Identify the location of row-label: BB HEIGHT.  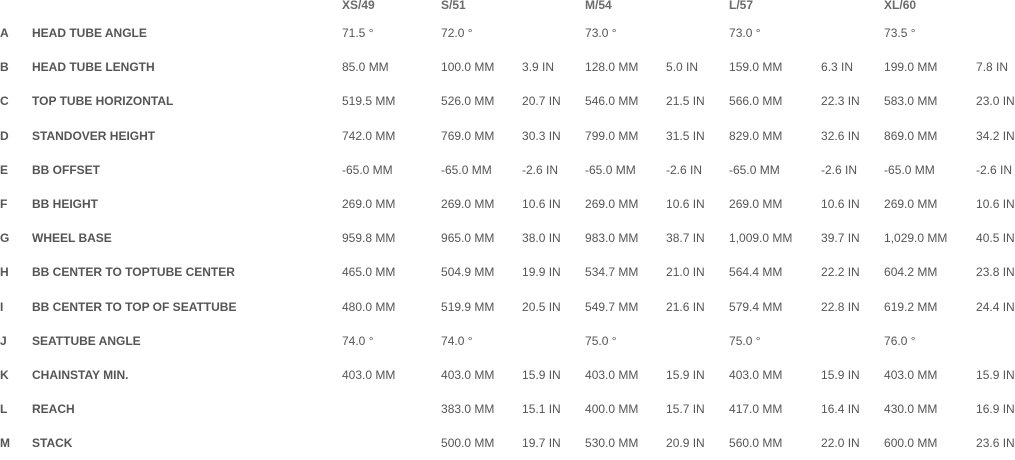
(187, 204).